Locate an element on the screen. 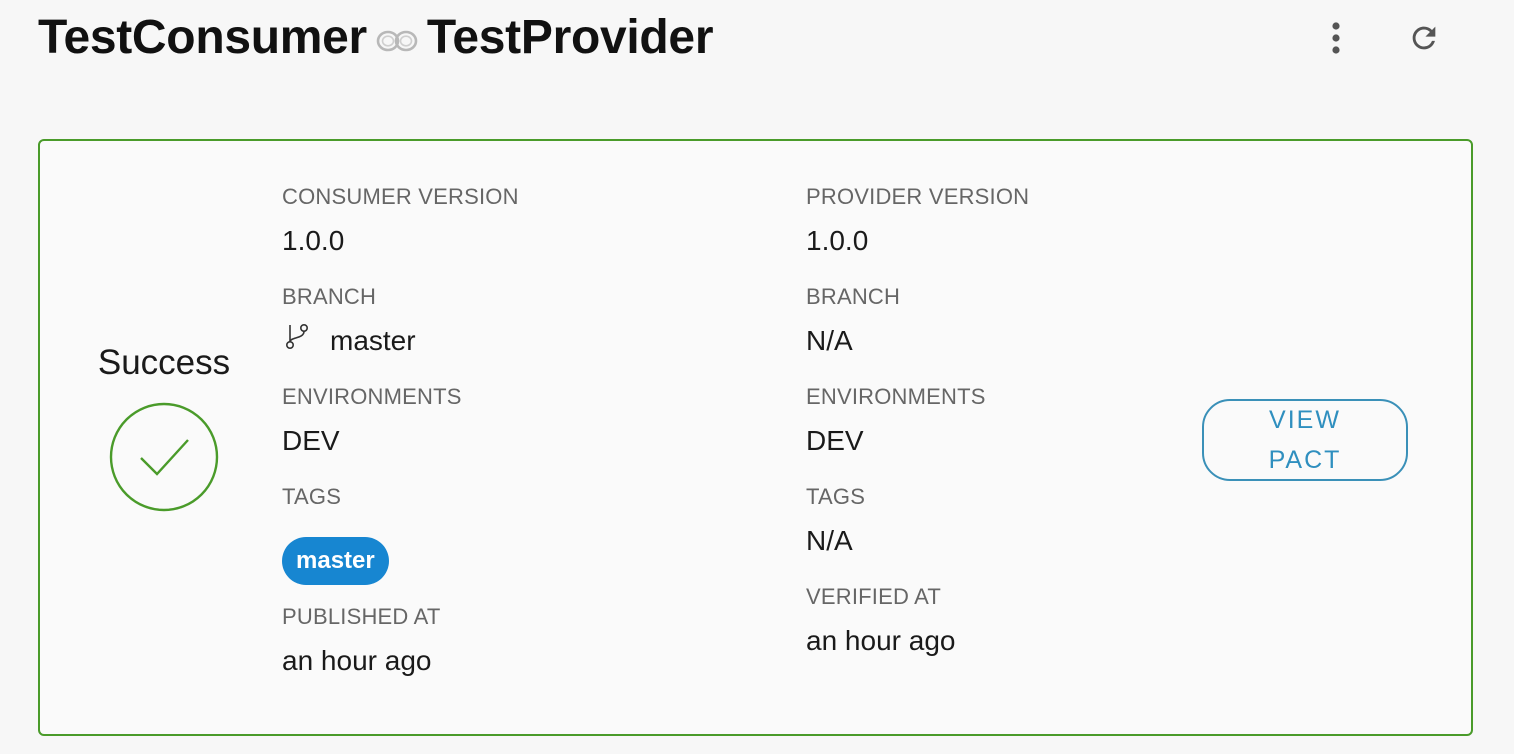 The height and width of the screenshot is (754, 1514). provider-environments-field: ENVIRONMENTS DEV is located at coordinates (917, 421).